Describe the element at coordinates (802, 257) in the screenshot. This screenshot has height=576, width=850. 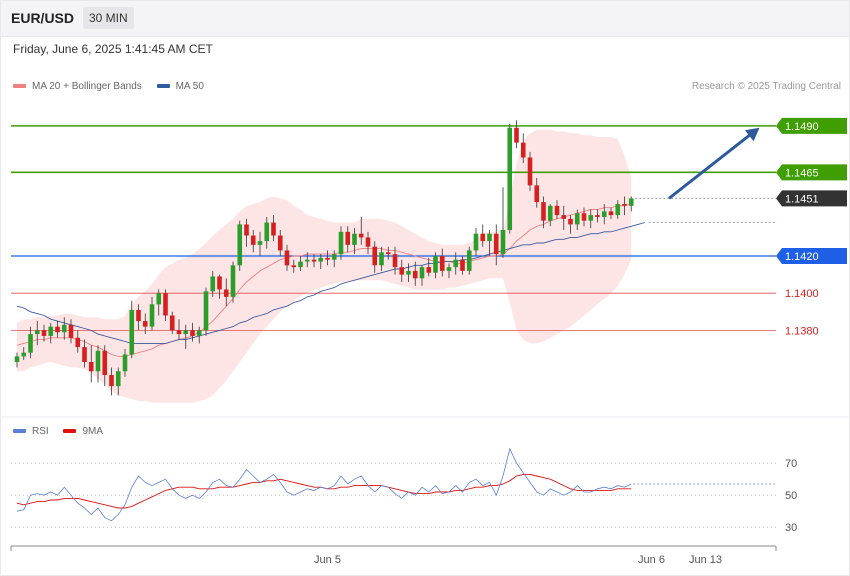
I see `price-label-text: 1.1420` at that location.